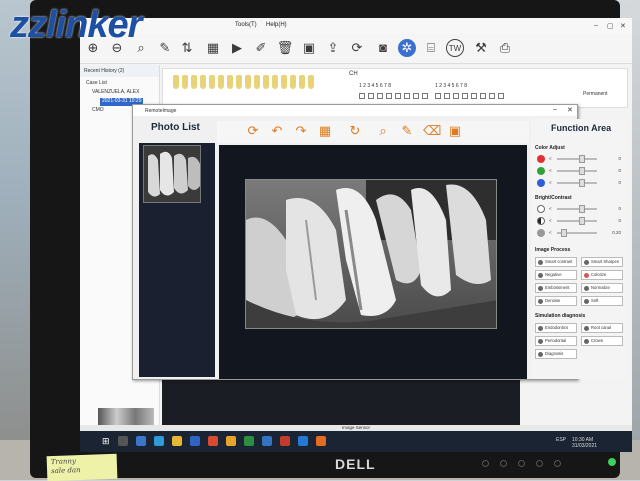 The width and height of the screenshot is (640, 481). What do you see at coordinates (98, 111) in the screenshot?
I see `patient-node-2: CMO` at bounding box center [98, 111].